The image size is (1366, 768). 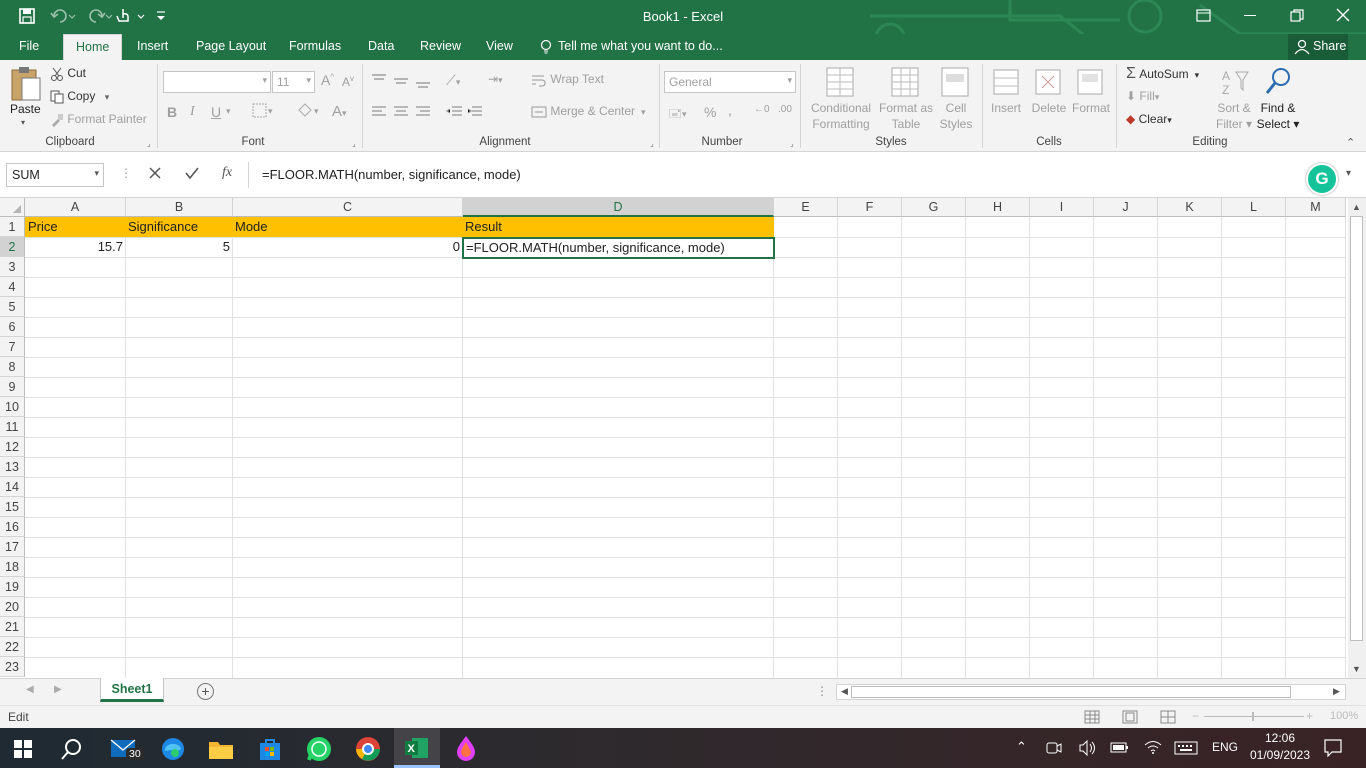 What do you see at coordinates (1333, 749) in the screenshot?
I see `notifications-icon` at bounding box center [1333, 749].